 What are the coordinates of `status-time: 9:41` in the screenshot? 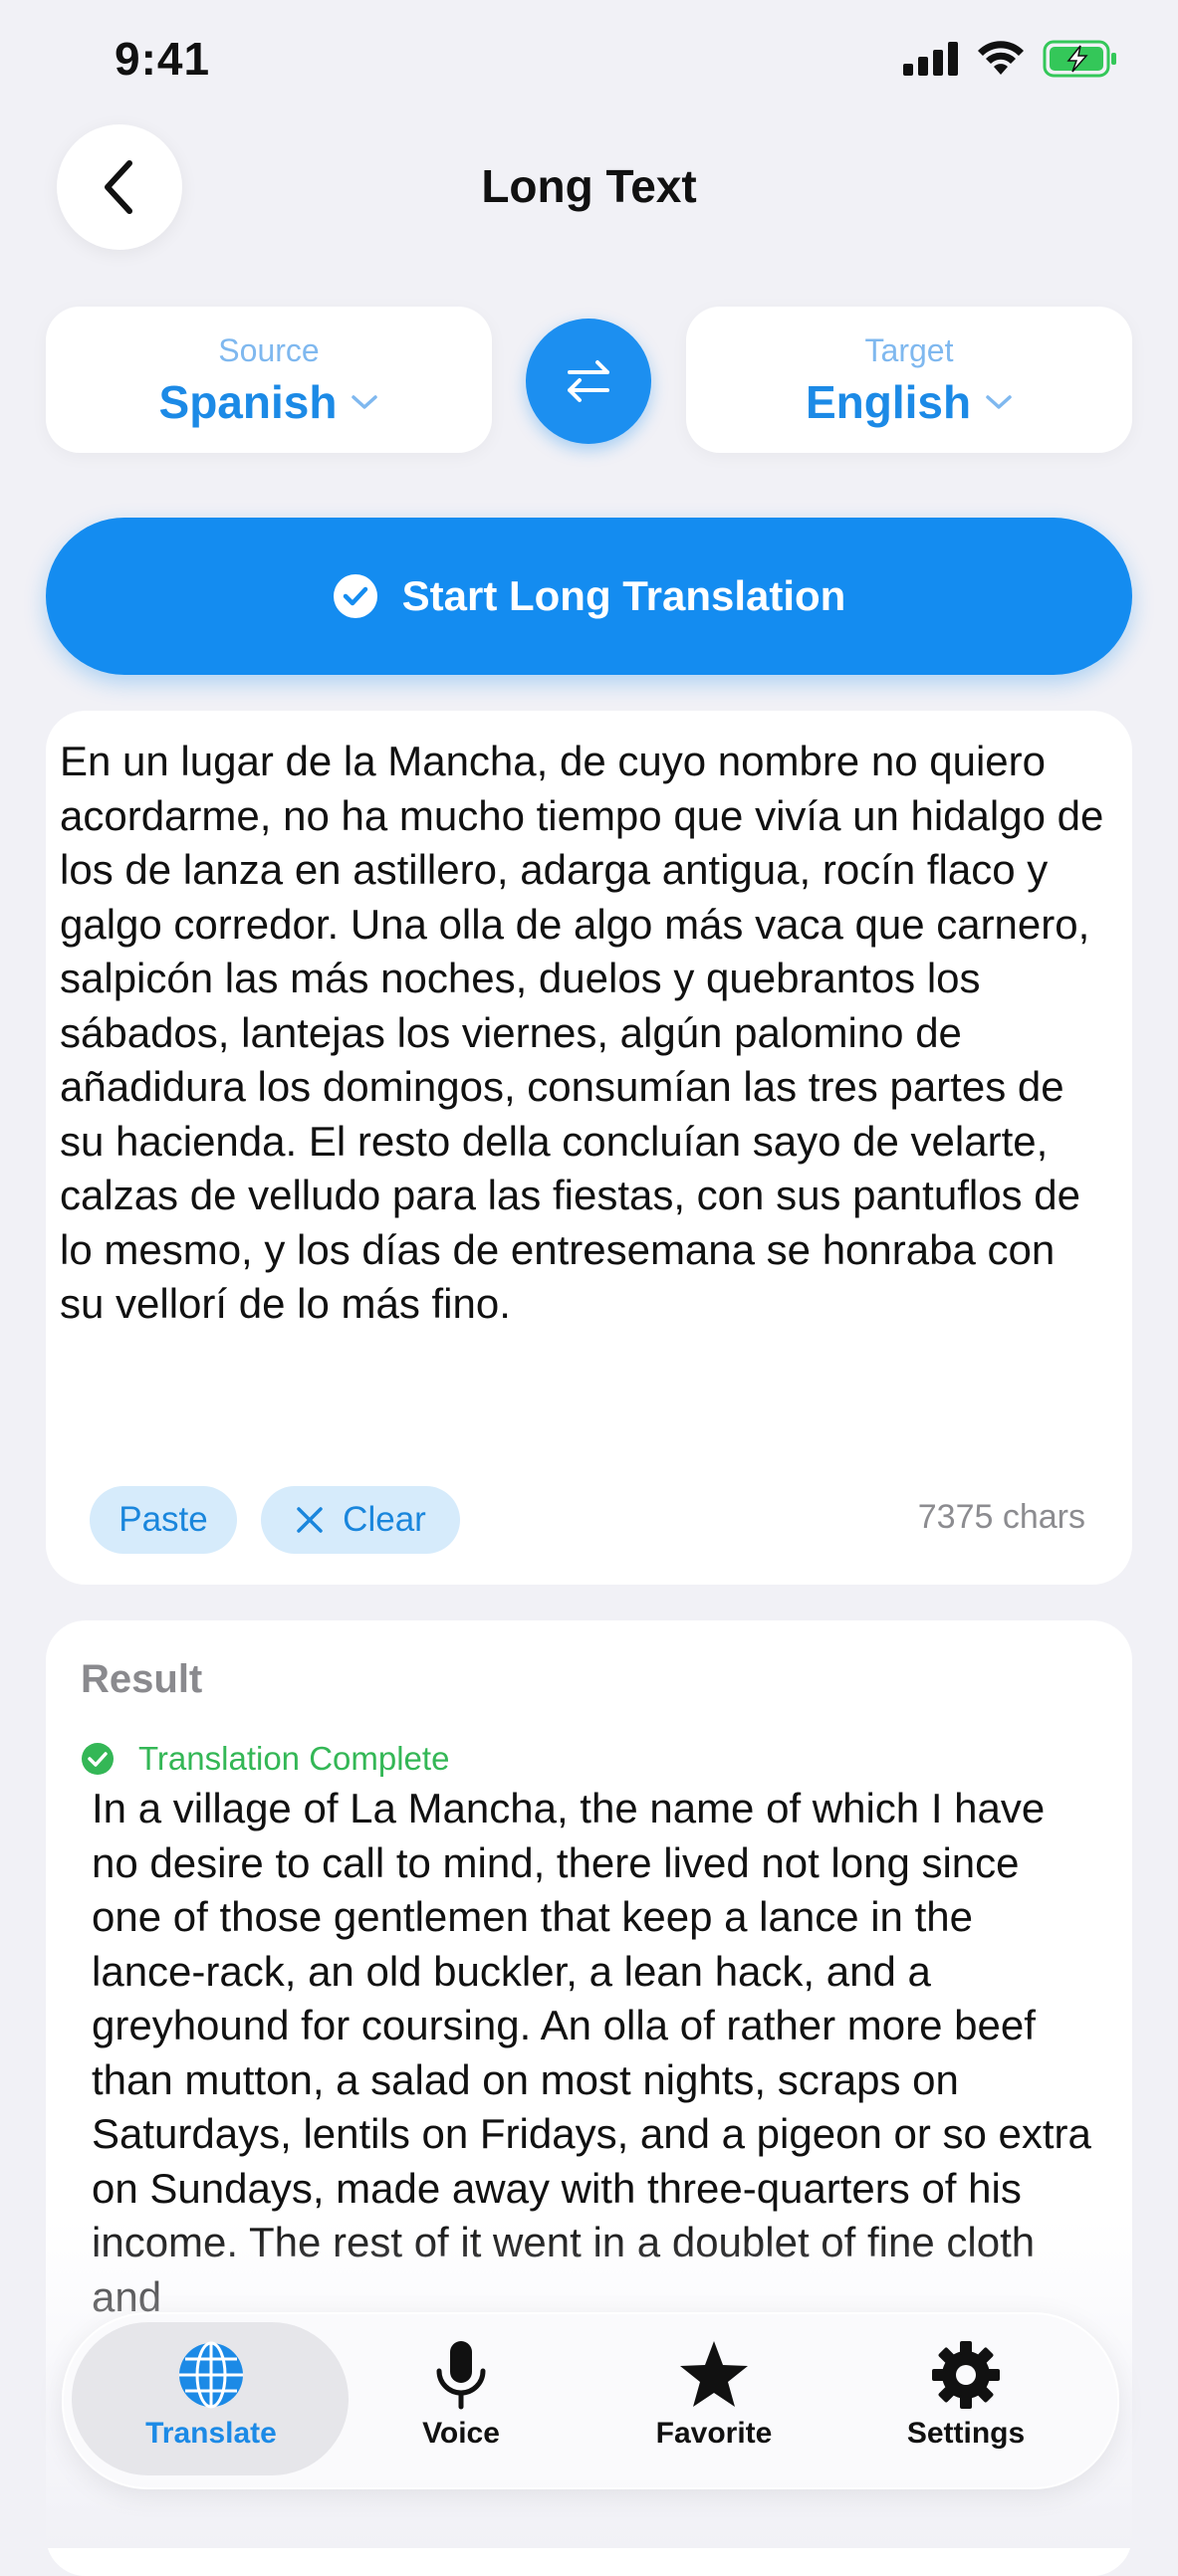 It's located at (163, 59).